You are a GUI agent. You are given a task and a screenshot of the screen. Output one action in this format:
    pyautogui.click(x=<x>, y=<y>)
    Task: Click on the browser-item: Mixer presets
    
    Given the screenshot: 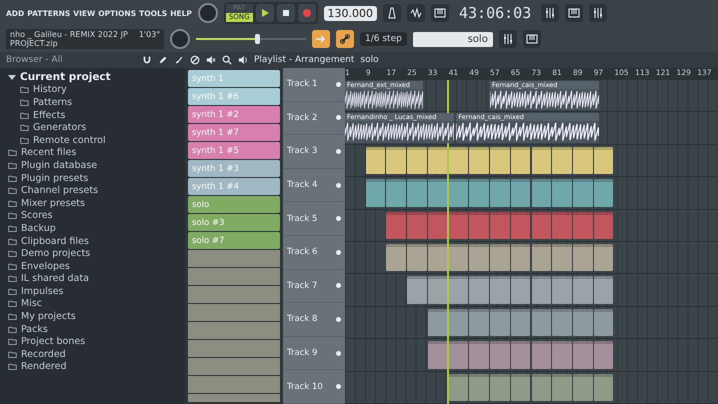 What is the action you would take?
    pyautogui.click(x=92, y=203)
    